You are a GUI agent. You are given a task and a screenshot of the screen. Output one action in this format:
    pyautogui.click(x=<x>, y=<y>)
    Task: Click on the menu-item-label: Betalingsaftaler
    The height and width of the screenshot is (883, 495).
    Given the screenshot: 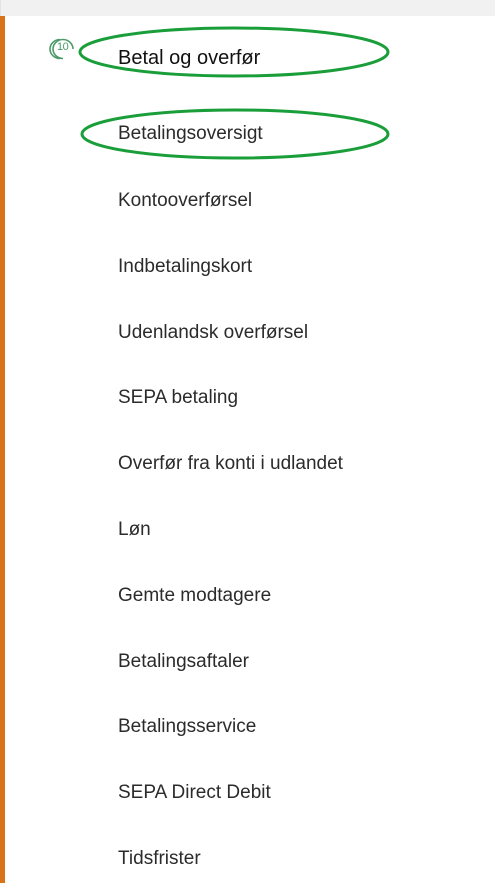 What is the action you would take?
    pyautogui.click(x=183, y=661)
    